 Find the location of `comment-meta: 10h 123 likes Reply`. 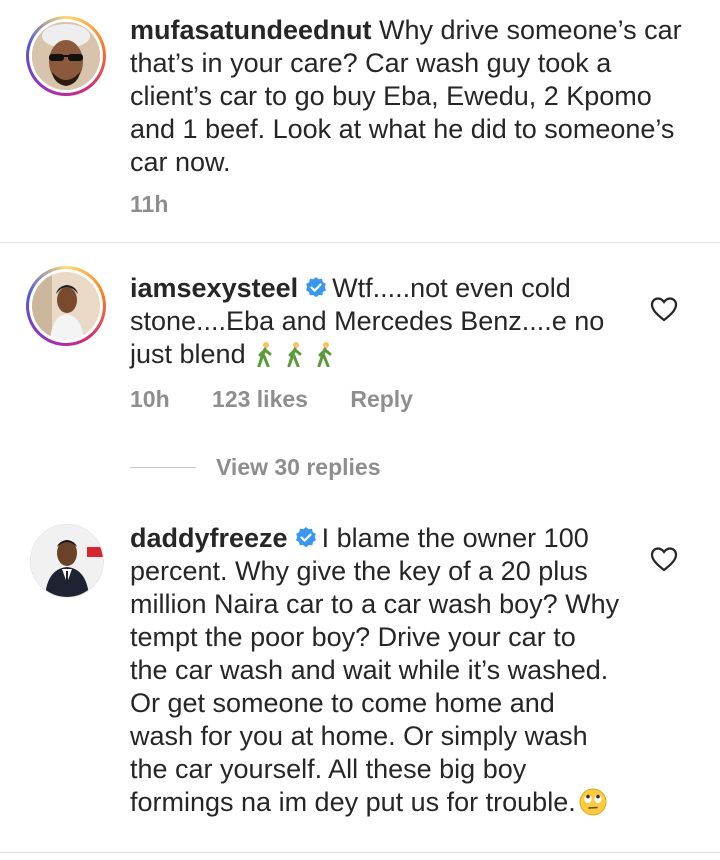

comment-meta: 10h 123 likes Reply is located at coordinates (289, 399).